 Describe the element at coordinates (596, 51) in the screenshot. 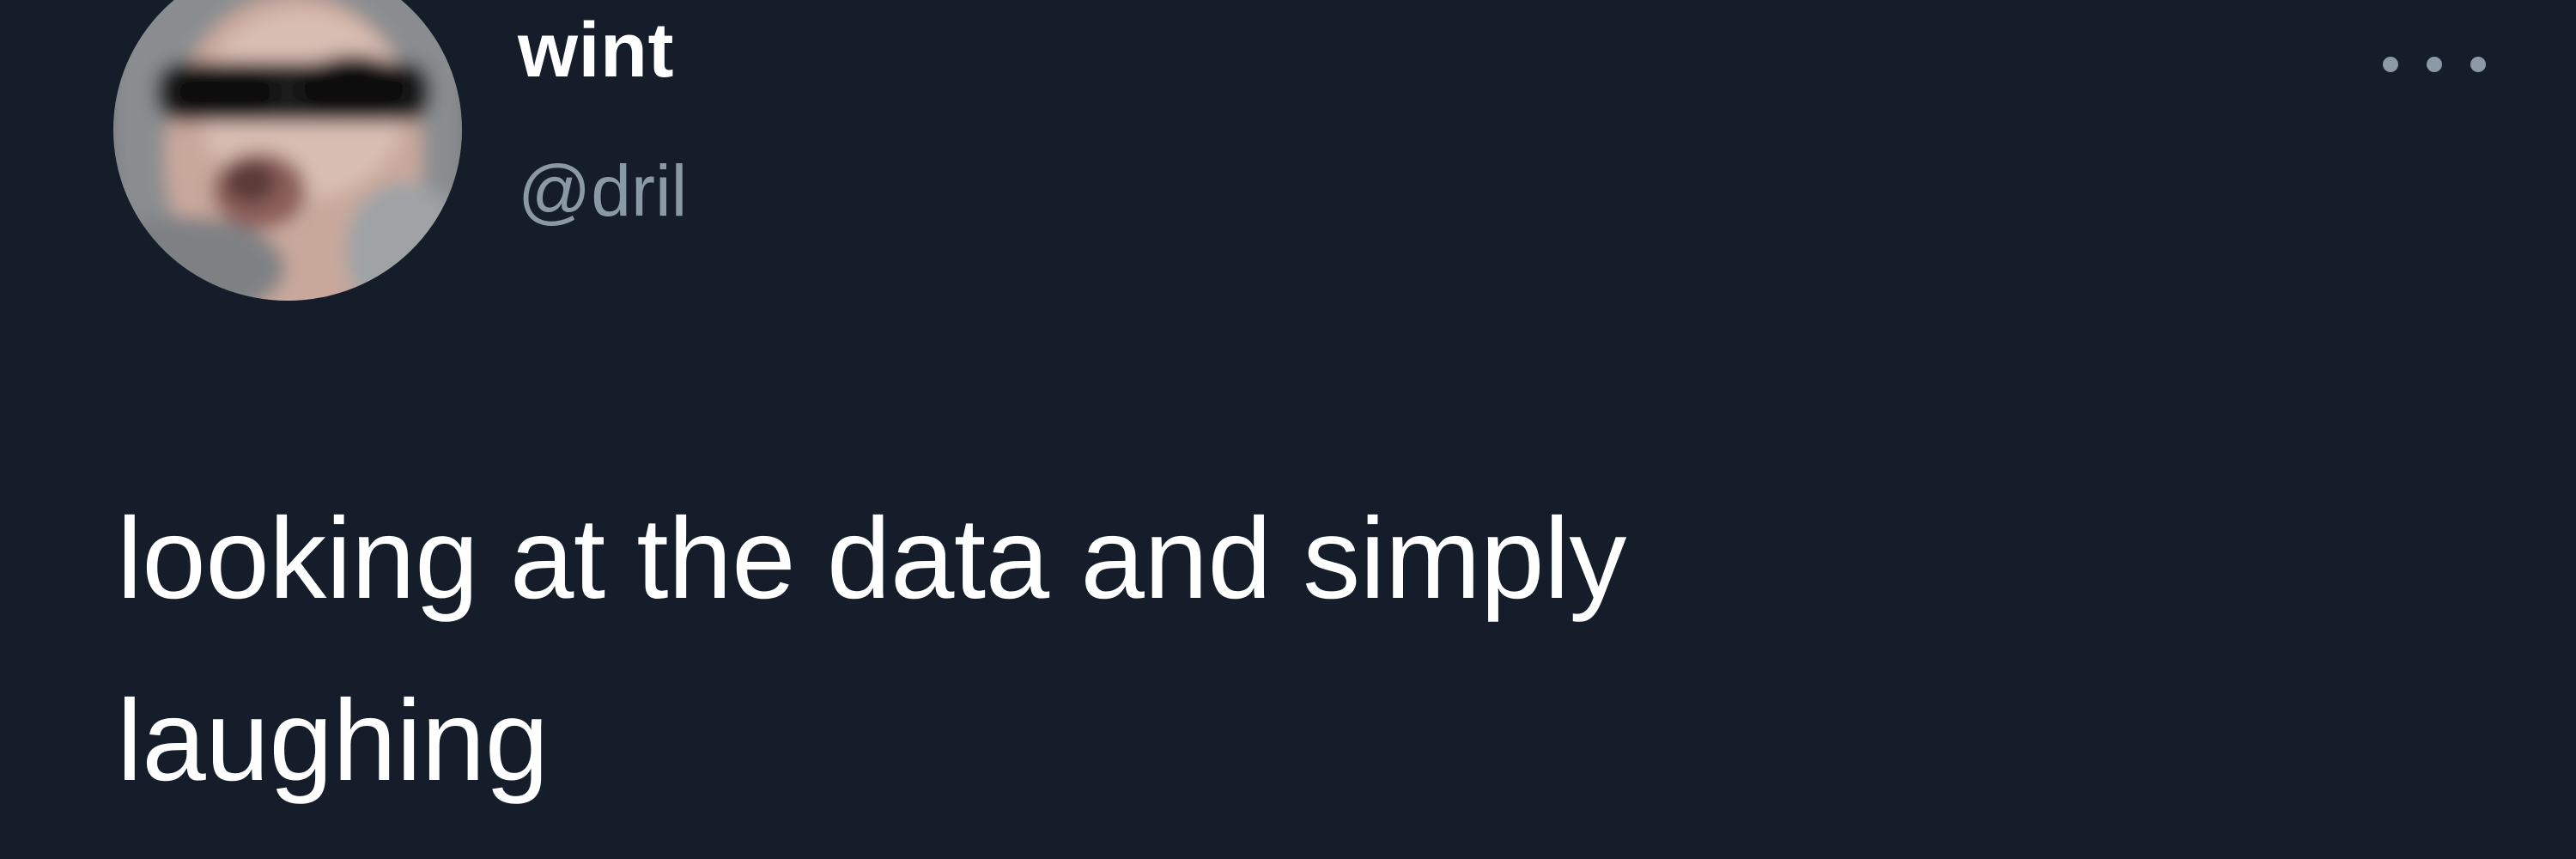

I see `author-display-name: wint` at that location.